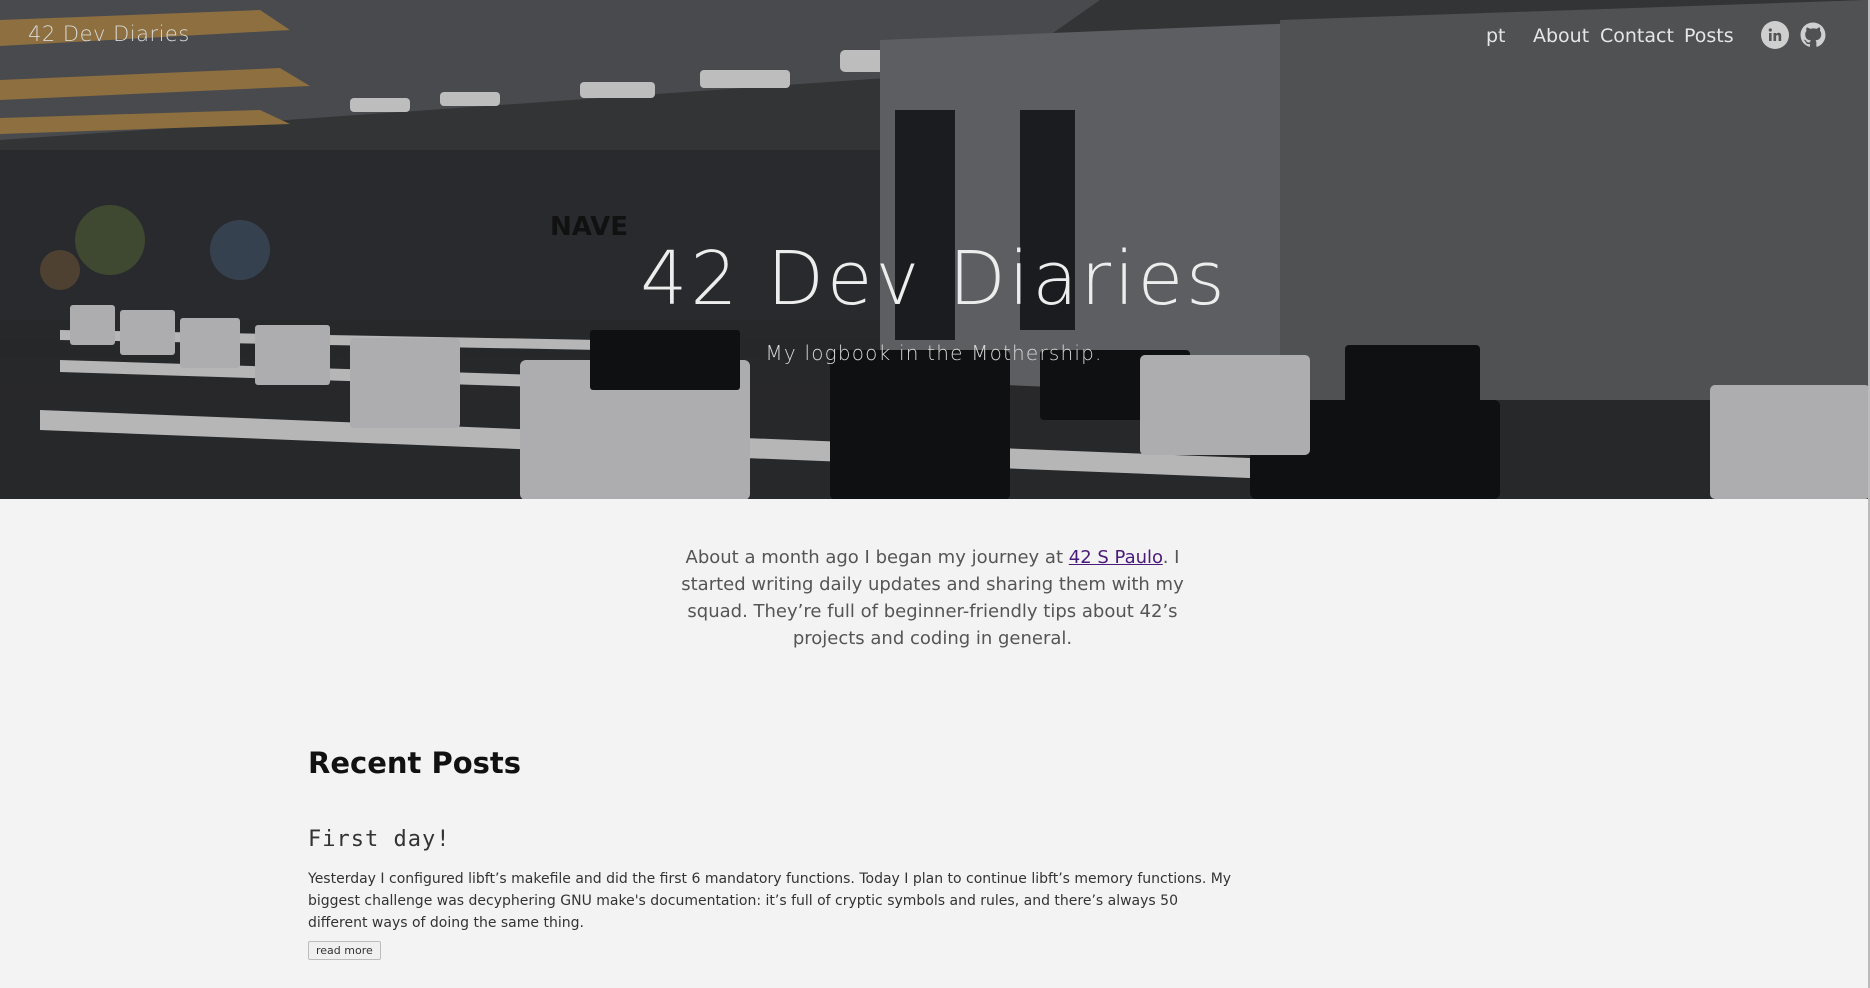 The height and width of the screenshot is (988, 1870). What do you see at coordinates (934, 353) in the screenshot?
I see `hero-subtitle: My logbook in the Mothership.` at bounding box center [934, 353].